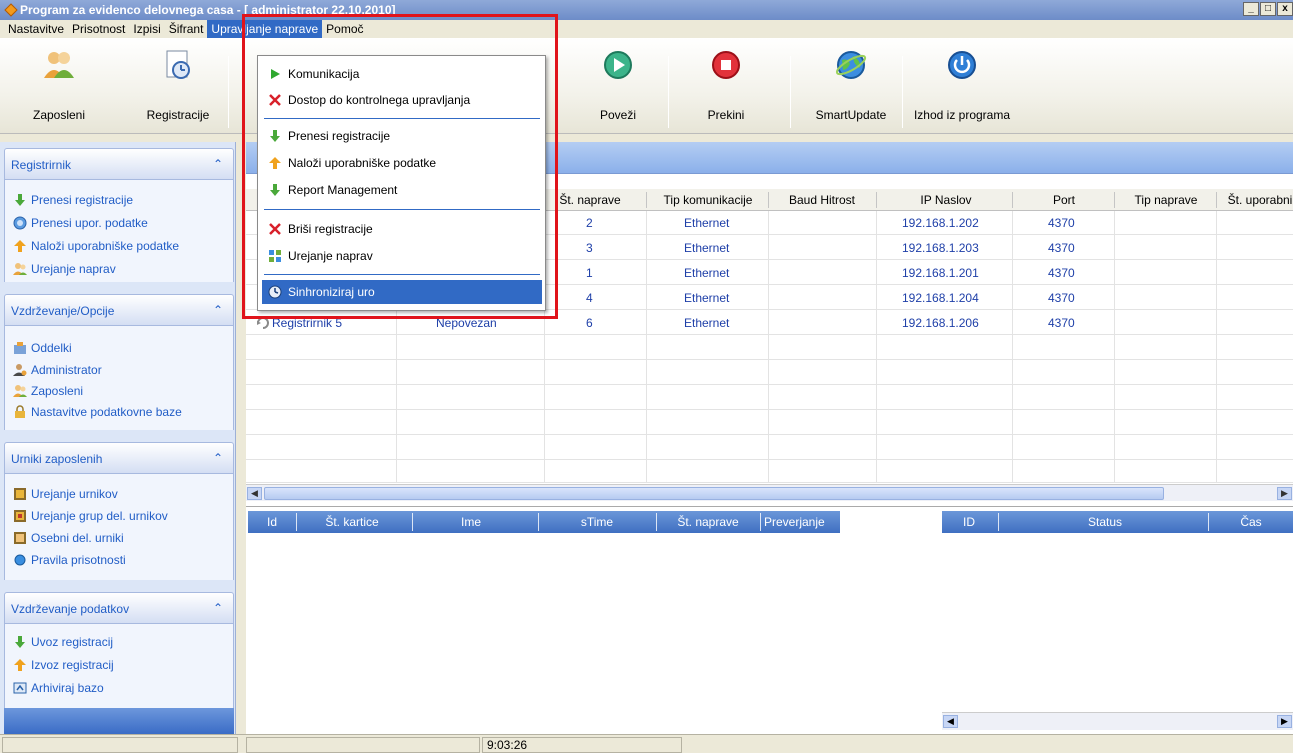  What do you see at coordinates (352, 522) in the screenshot?
I see `column-header: Št. kartice` at bounding box center [352, 522].